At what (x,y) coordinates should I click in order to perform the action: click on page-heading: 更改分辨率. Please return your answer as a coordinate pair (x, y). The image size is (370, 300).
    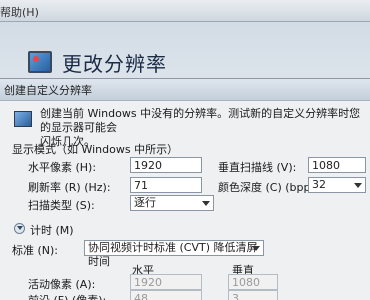
    Looking at the image, I should click on (97, 62).